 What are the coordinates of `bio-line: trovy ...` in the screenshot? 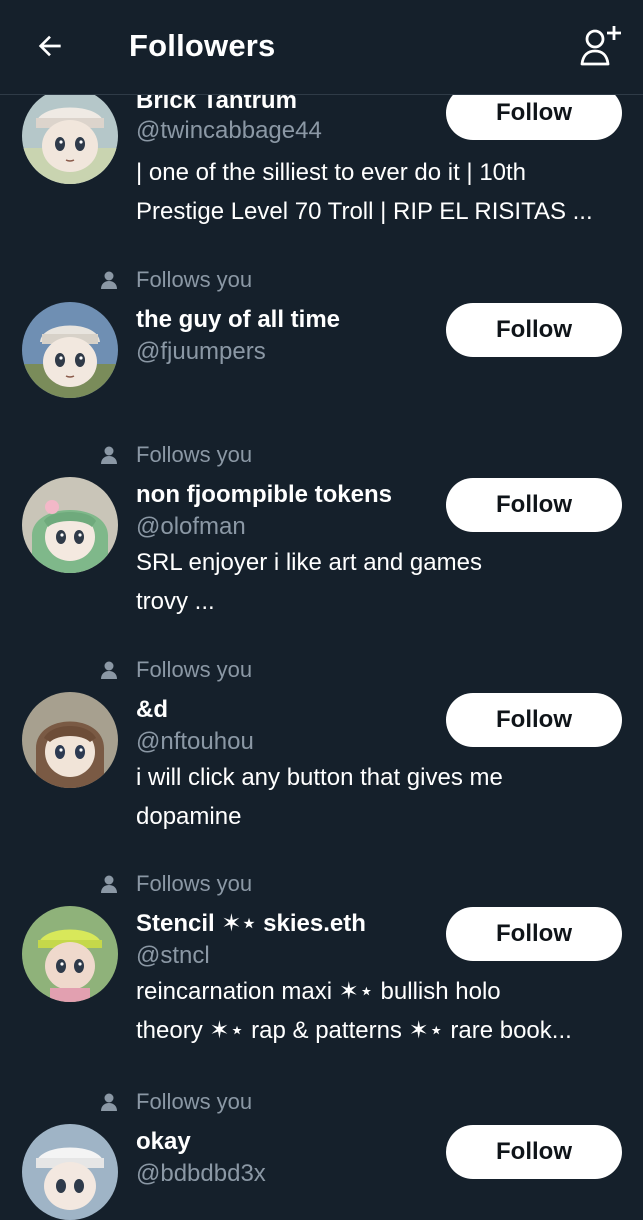 It's located at (175, 601).